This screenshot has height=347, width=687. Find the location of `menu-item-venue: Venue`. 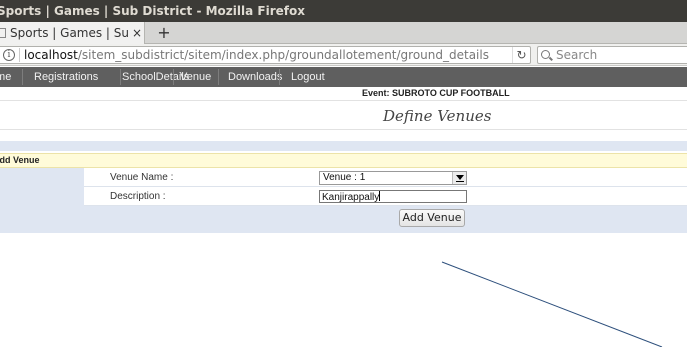

menu-item-venue: Venue is located at coordinates (195, 77).